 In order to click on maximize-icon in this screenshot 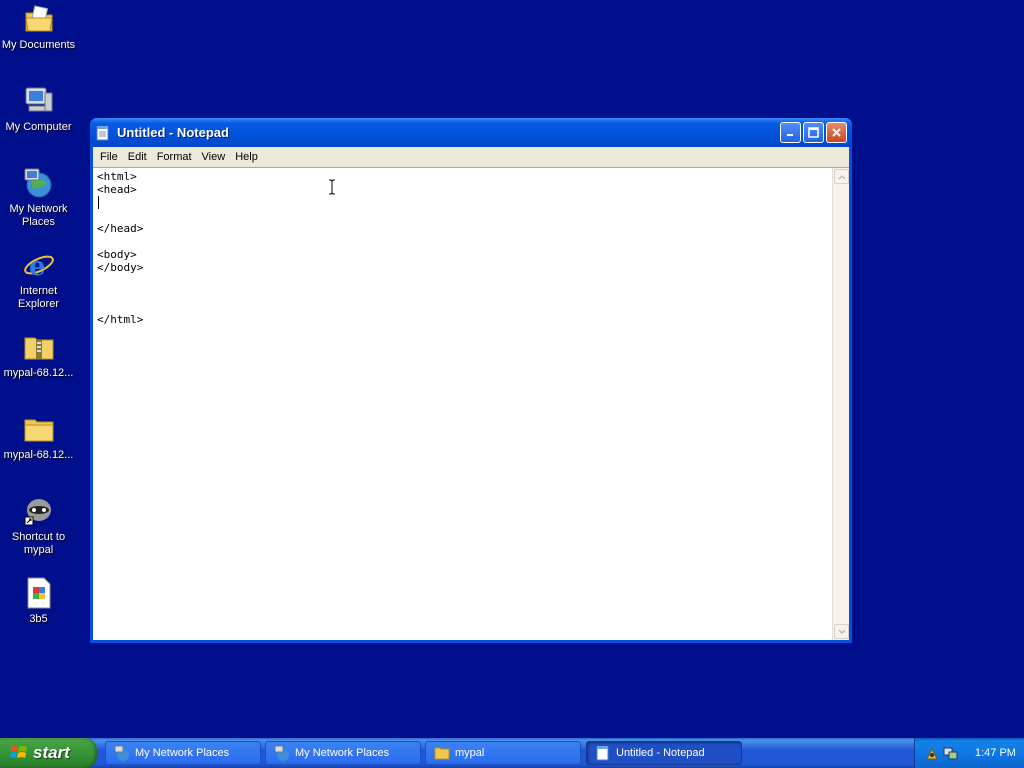, I will do `click(813, 132)`.